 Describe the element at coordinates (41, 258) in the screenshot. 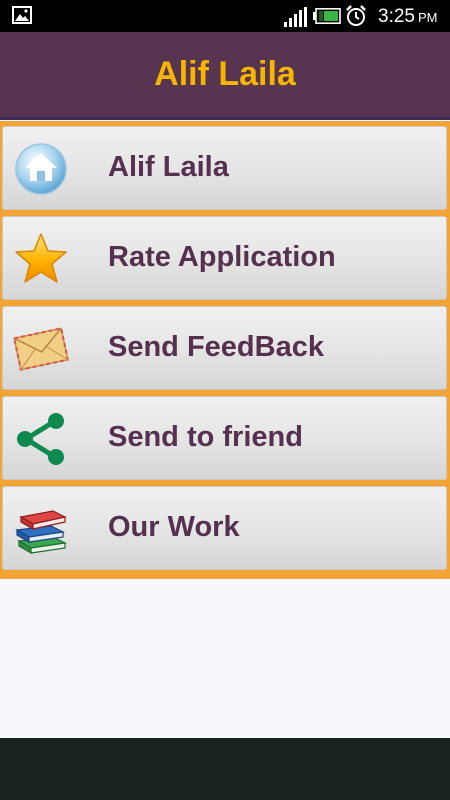

I see `star-icon` at that location.